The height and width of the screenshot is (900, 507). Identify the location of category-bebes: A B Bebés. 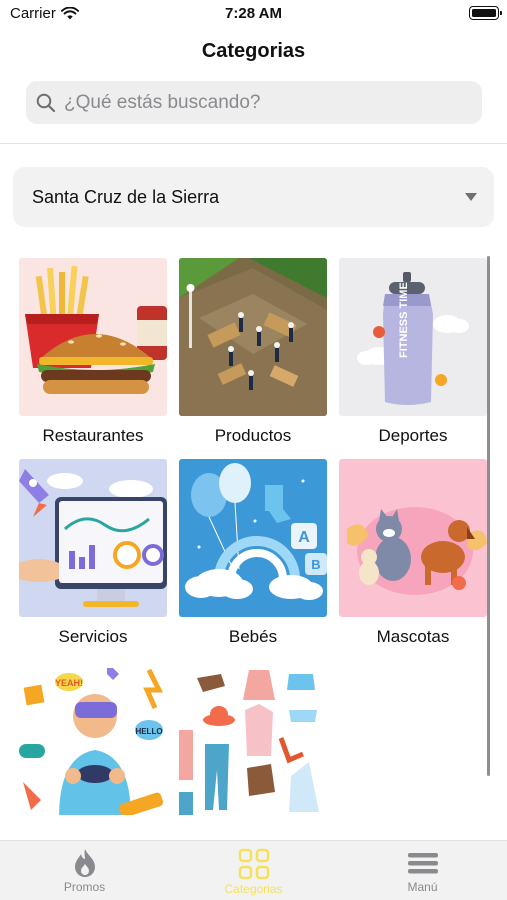
(253, 553).